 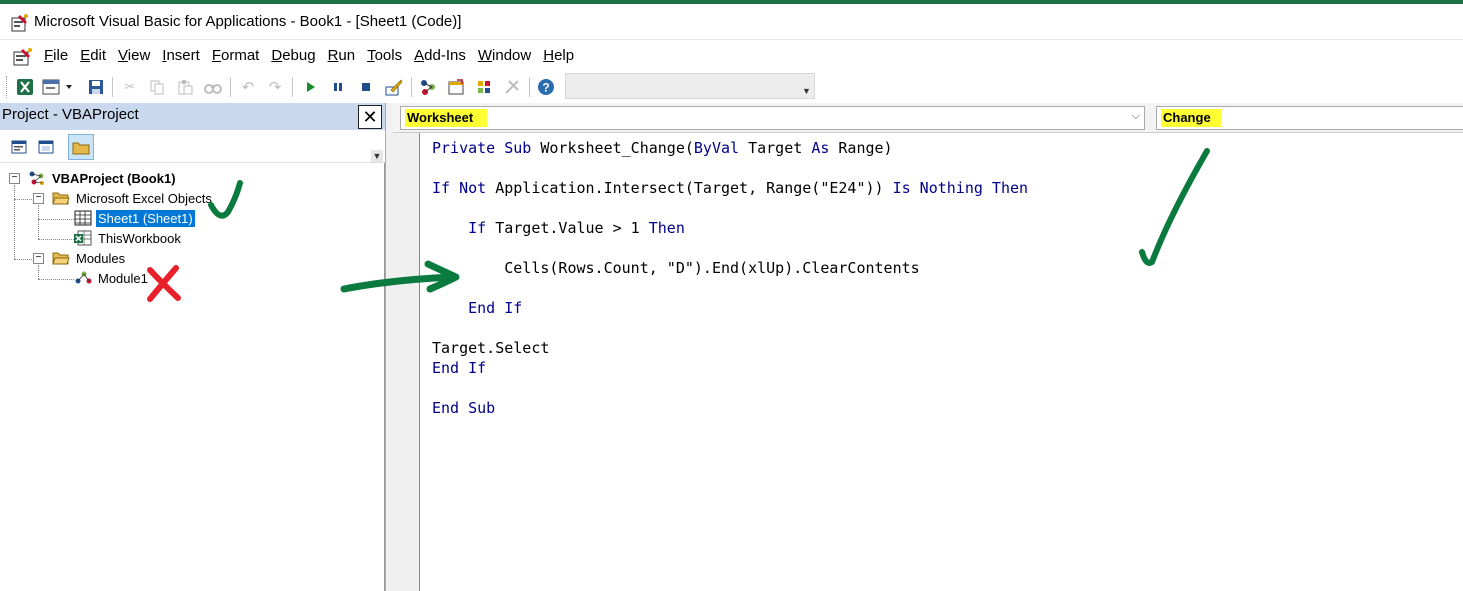 What do you see at coordinates (19, 147) in the screenshot?
I see `view-code-icon` at bounding box center [19, 147].